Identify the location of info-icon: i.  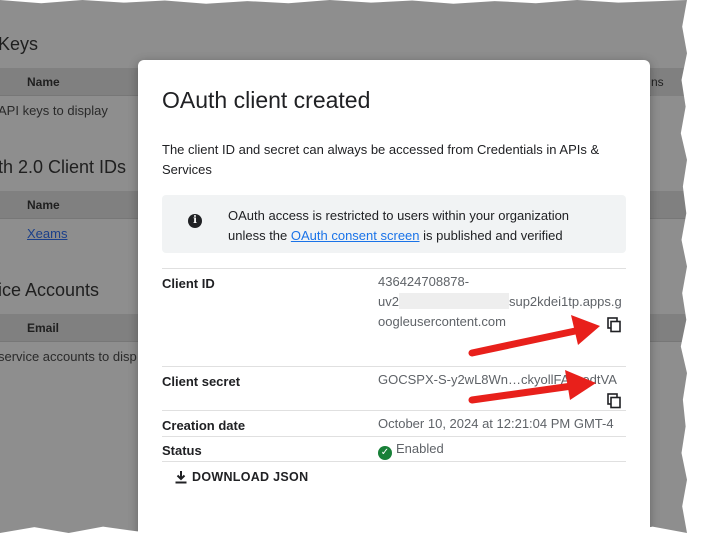
(195, 221).